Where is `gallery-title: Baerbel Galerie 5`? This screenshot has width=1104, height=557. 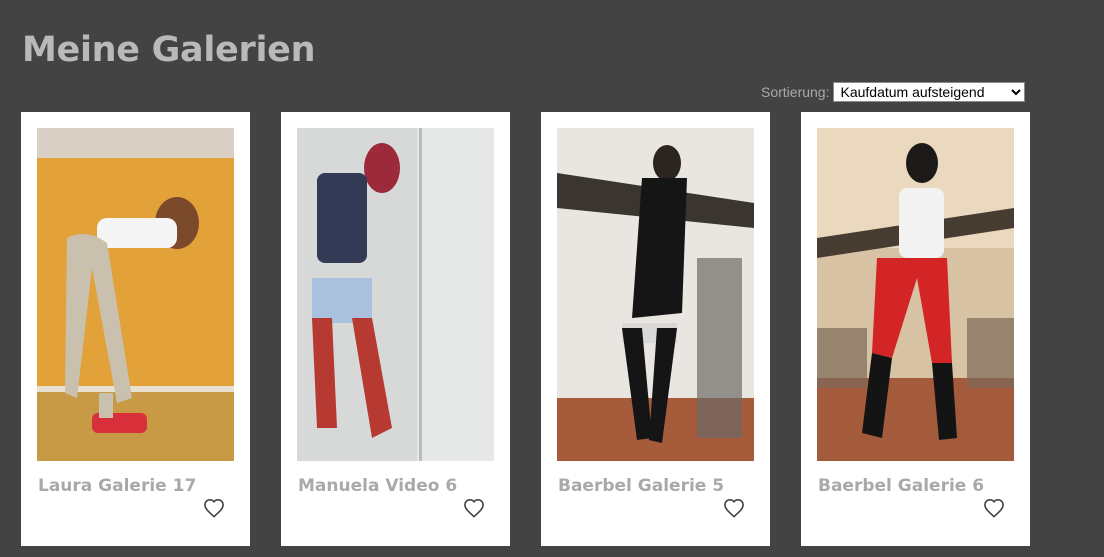
gallery-title: Baerbel Galerie 5 is located at coordinates (641, 486).